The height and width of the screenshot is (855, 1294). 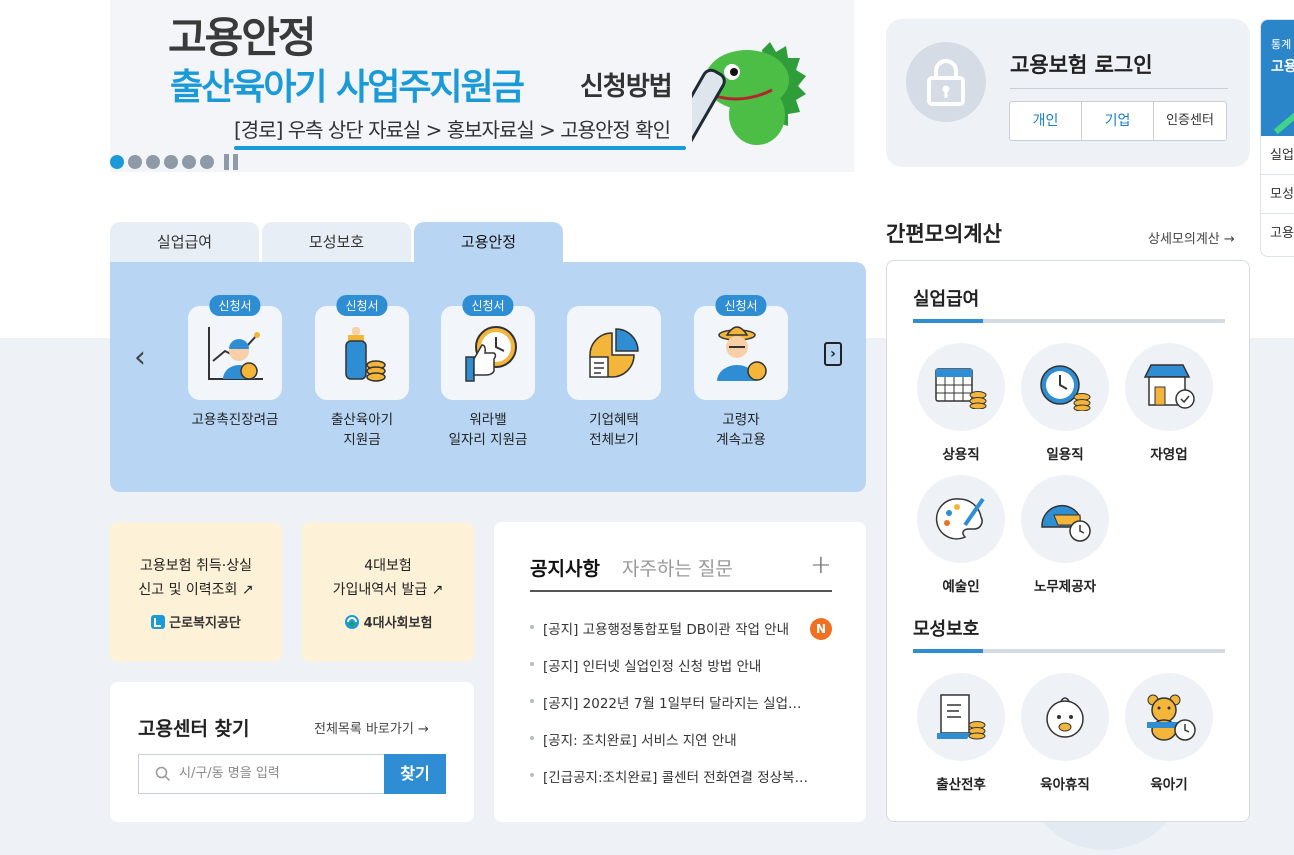 I want to click on calendar-coins-icon, so click(x=961, y=387).